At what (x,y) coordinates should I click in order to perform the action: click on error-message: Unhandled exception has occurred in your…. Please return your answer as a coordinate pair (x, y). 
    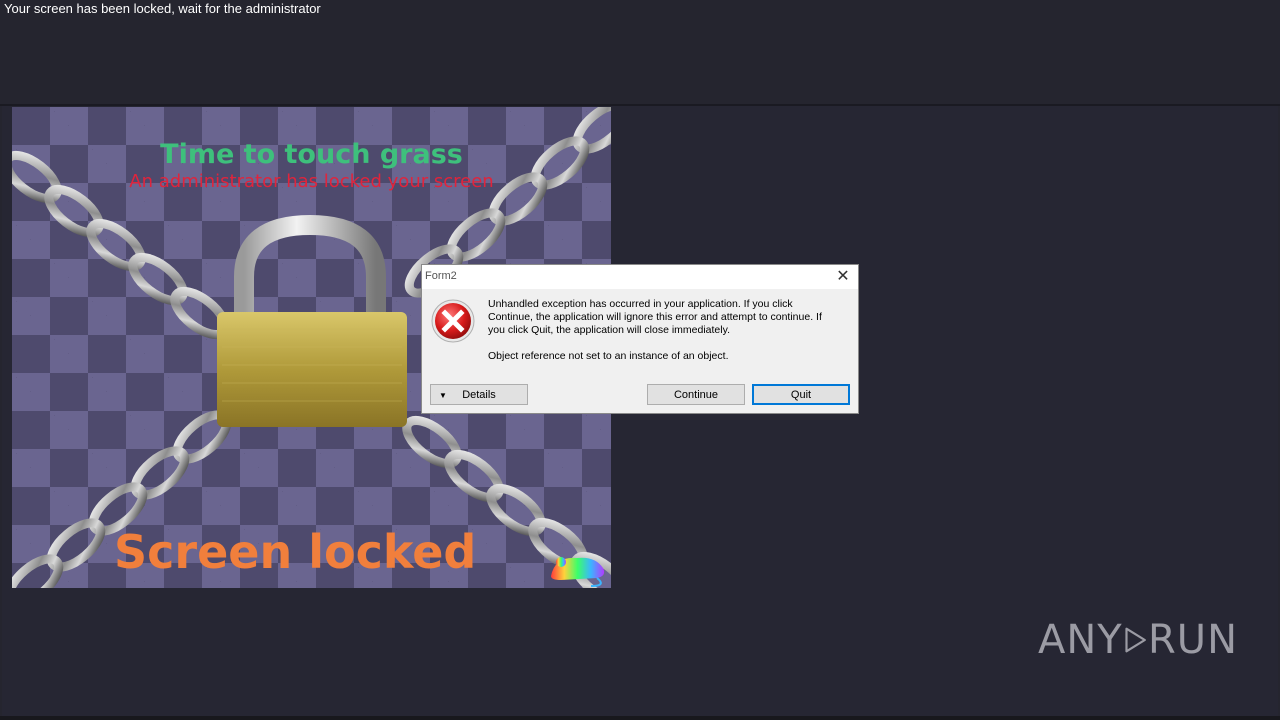
    Looking at the image, I should click on (655, 317).